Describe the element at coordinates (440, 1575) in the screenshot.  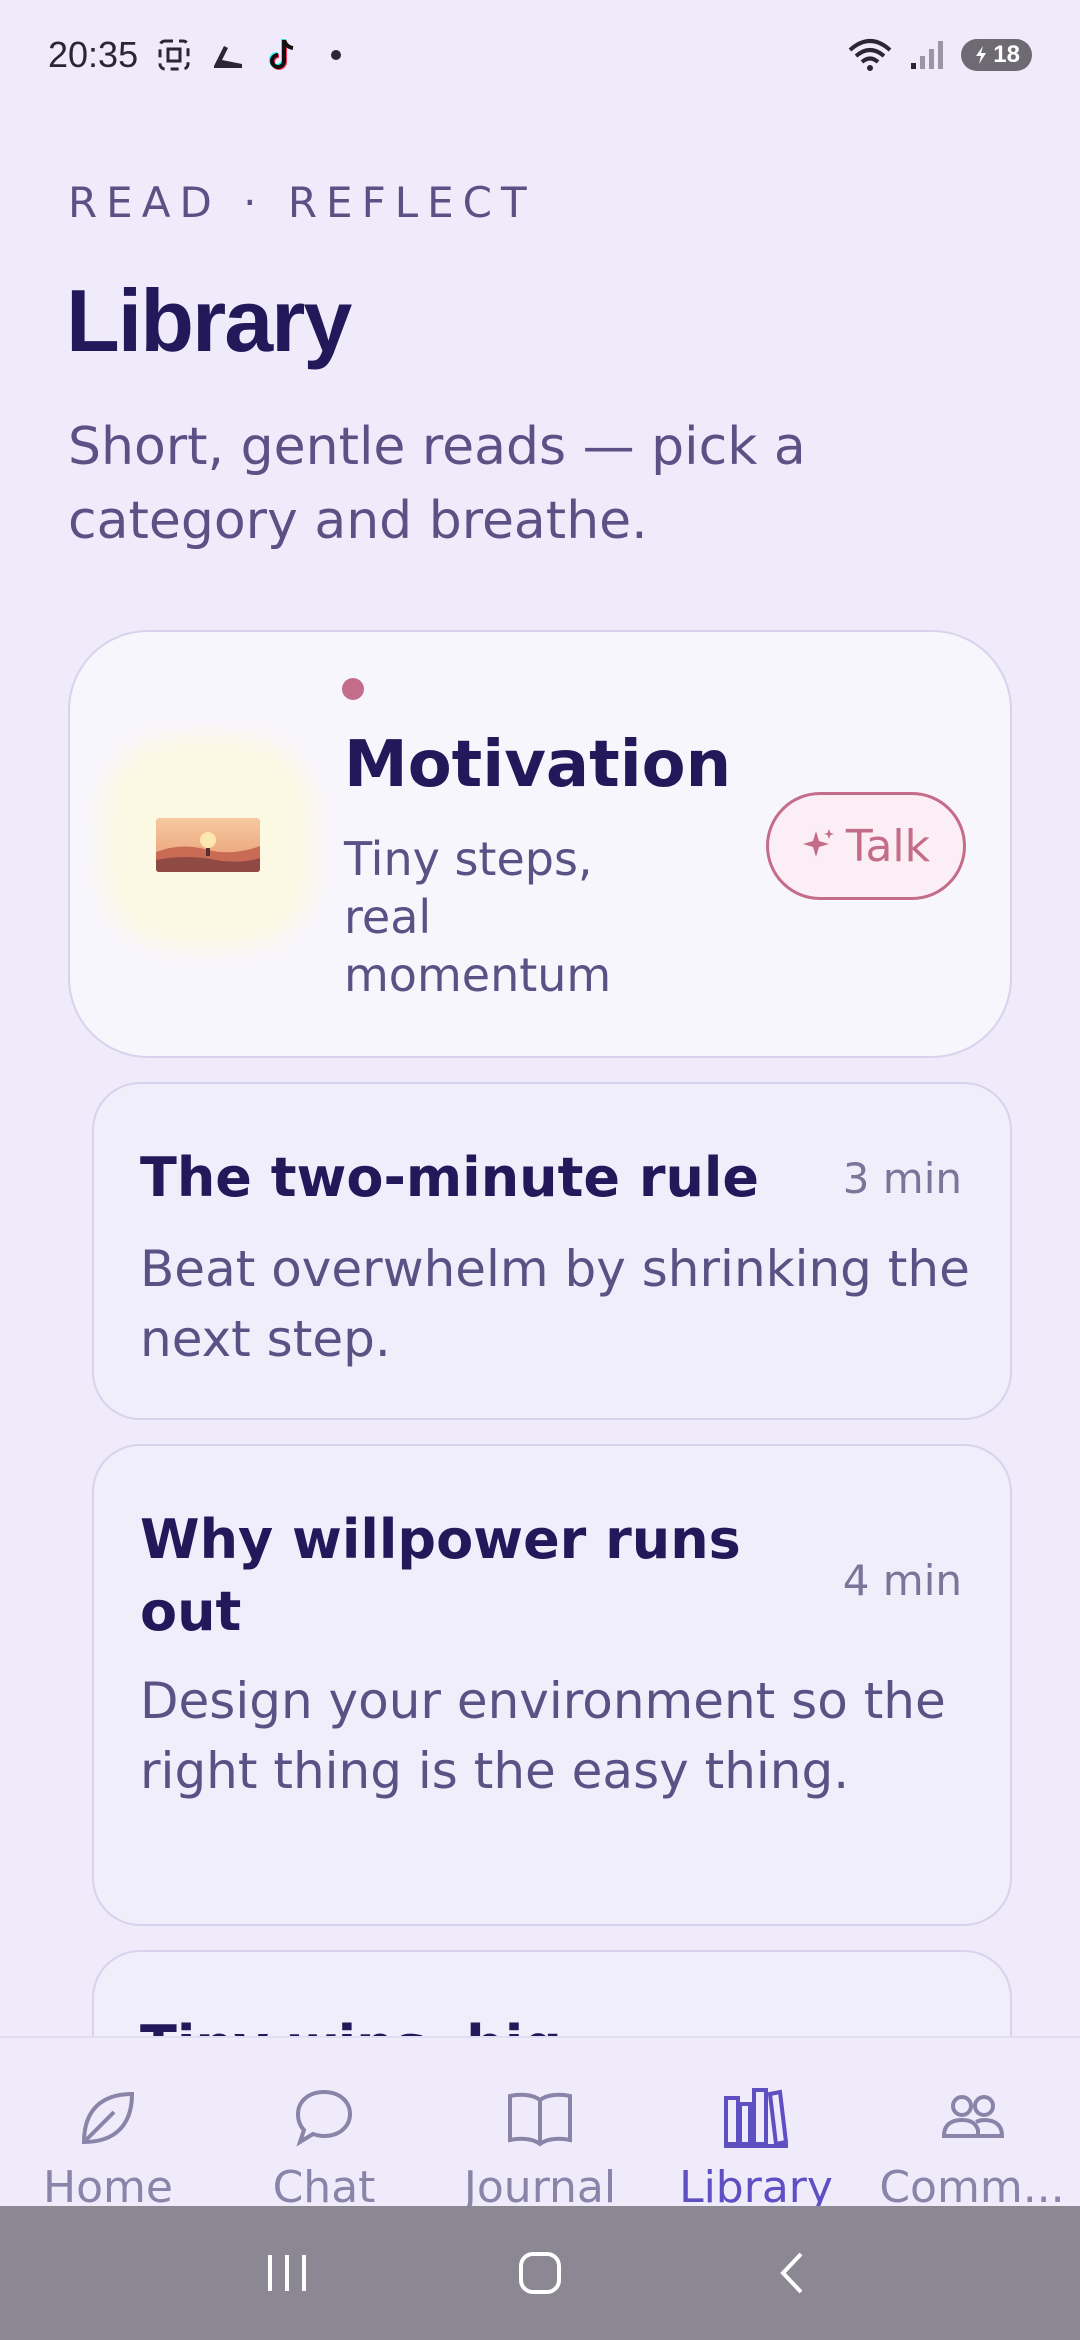
I see `article-title: Why willpower runs out` at that location.